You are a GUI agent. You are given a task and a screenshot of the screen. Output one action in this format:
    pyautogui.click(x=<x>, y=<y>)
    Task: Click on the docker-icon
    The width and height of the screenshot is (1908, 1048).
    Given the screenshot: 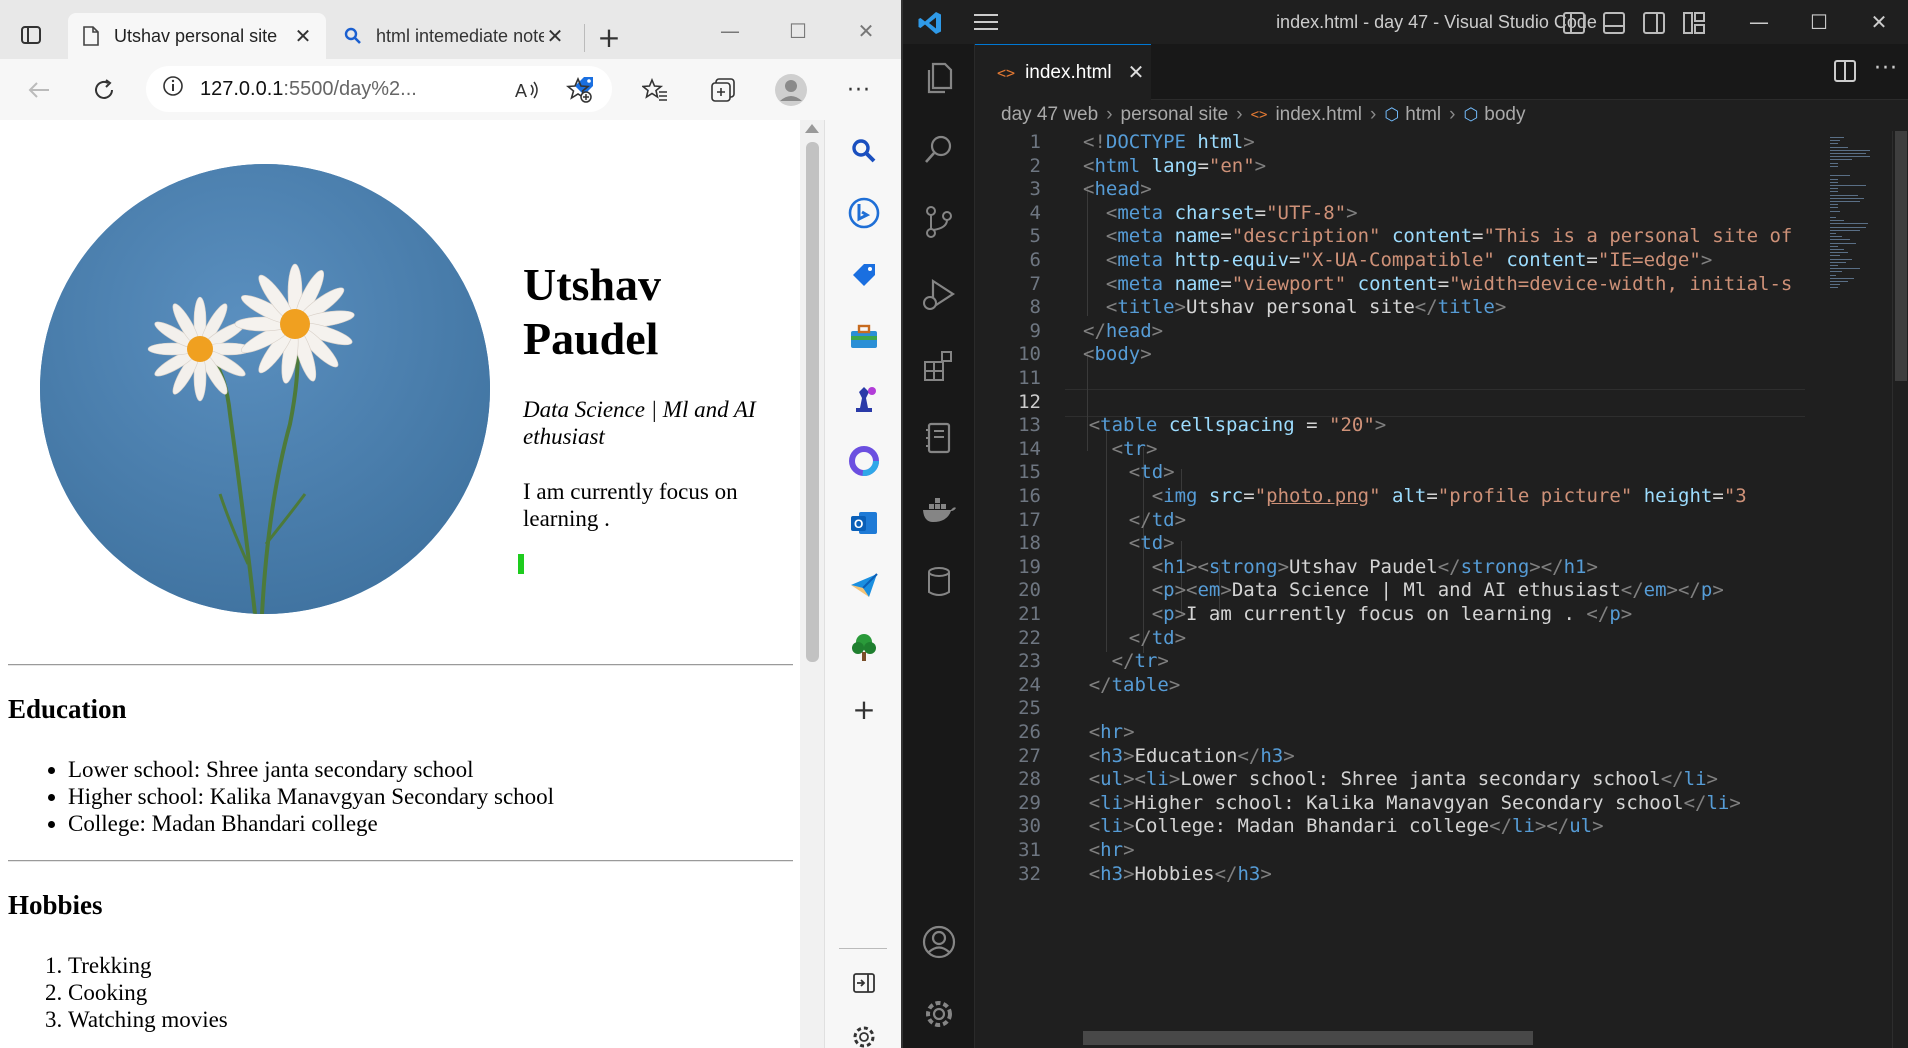 What is the action you would take?
    pyautogui.click(x=939, y=510)
    